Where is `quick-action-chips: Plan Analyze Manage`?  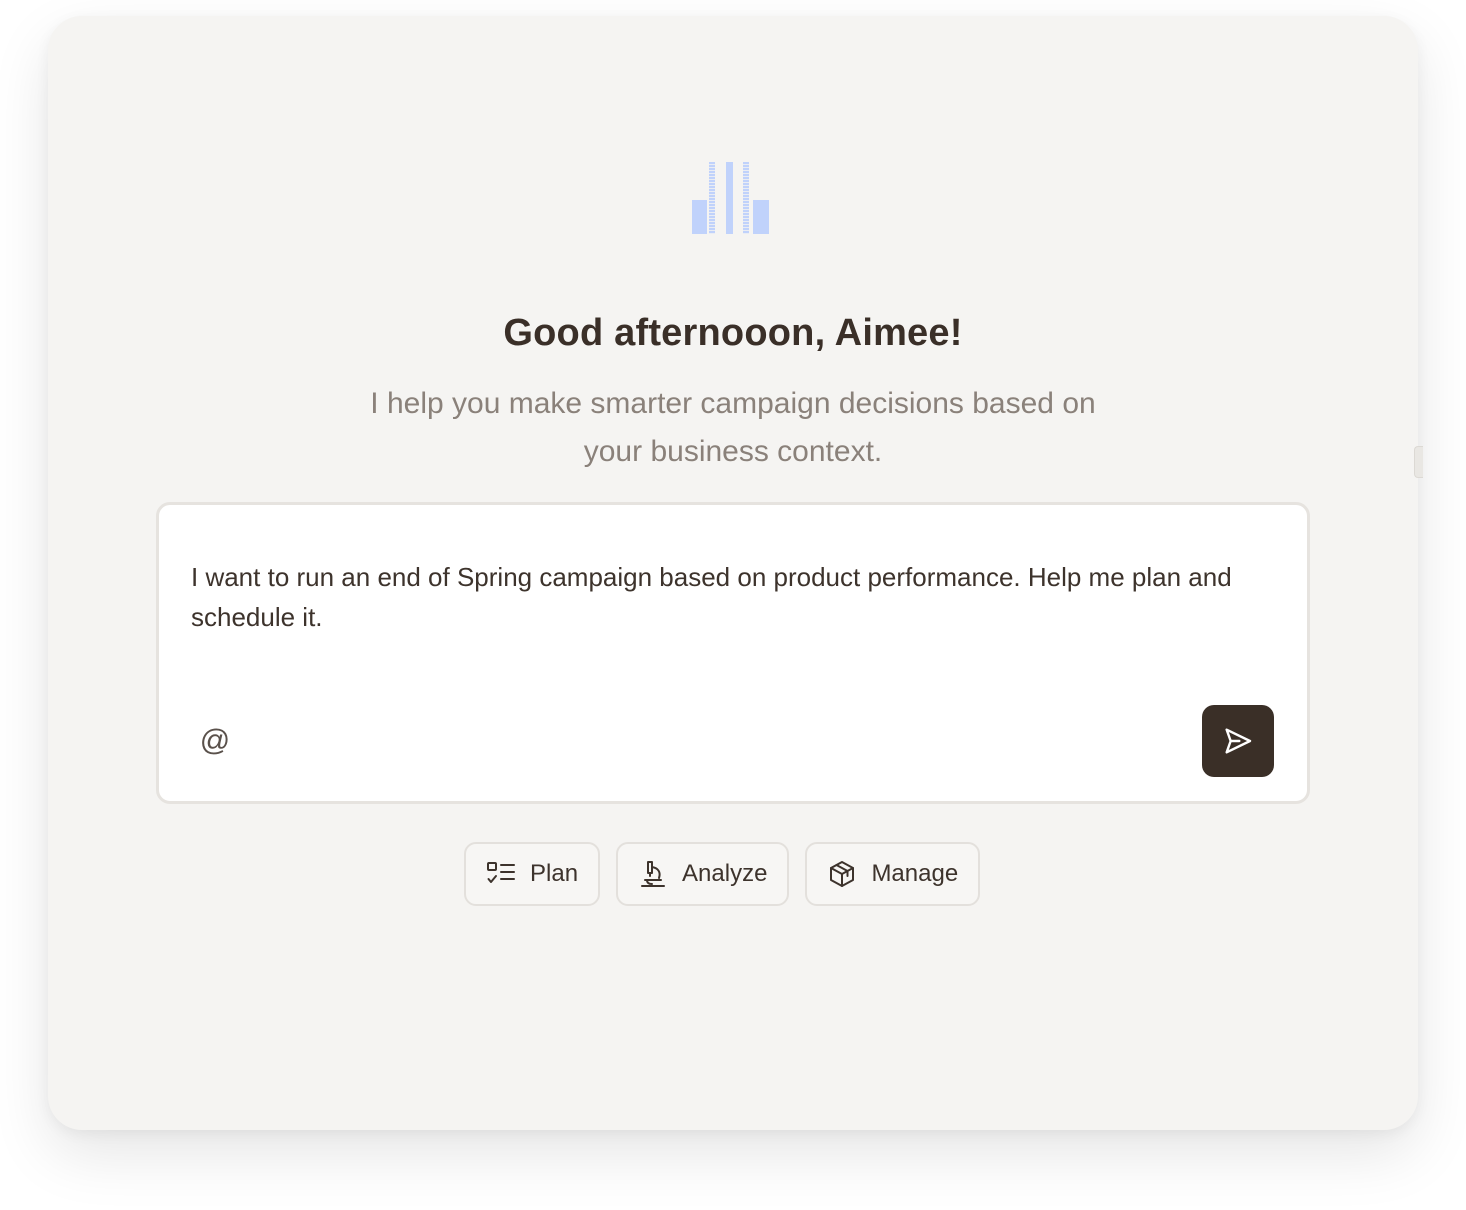 quick-action-chips: Plan Analyze Manage is located at coordinates (722, 874).